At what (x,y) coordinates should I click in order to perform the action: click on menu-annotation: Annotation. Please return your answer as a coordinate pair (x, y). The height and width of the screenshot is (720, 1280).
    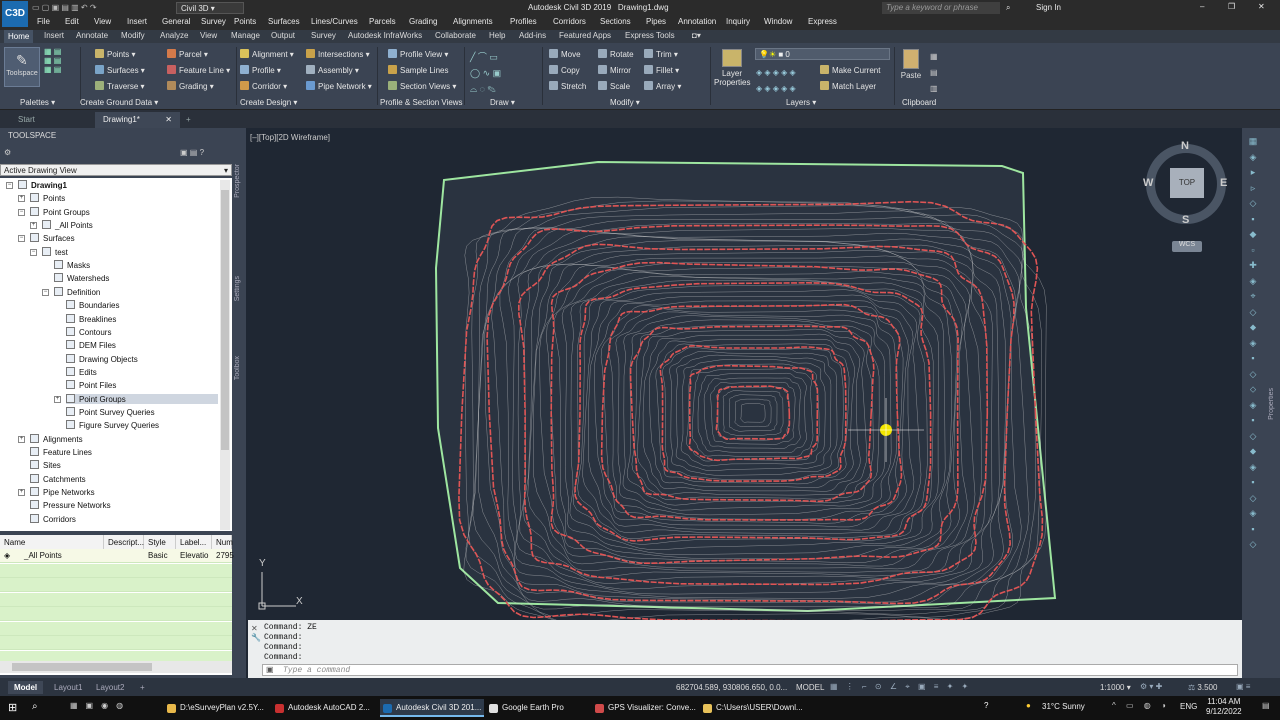
    Looking at the image, I should click on (697, 21).